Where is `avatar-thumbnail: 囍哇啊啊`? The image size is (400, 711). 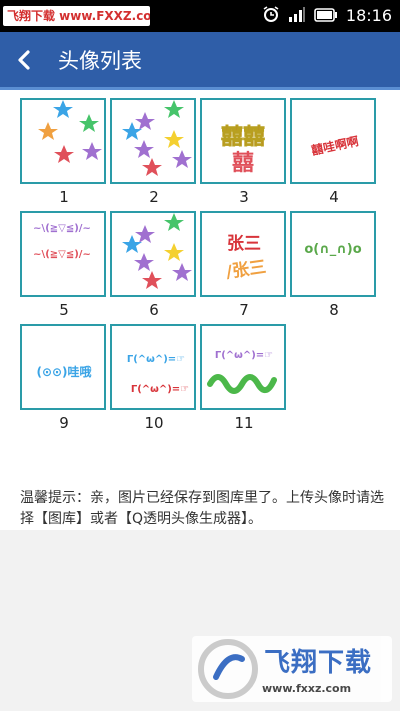
avatar-thumbnail: 囍哇啊啊 is located at coordinates (333, 141).